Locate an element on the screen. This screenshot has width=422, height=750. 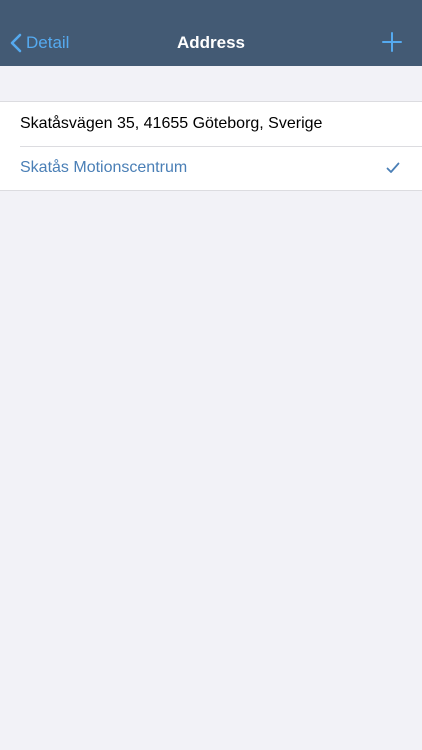
checkmark-icon is located at coordinates (393, 167).